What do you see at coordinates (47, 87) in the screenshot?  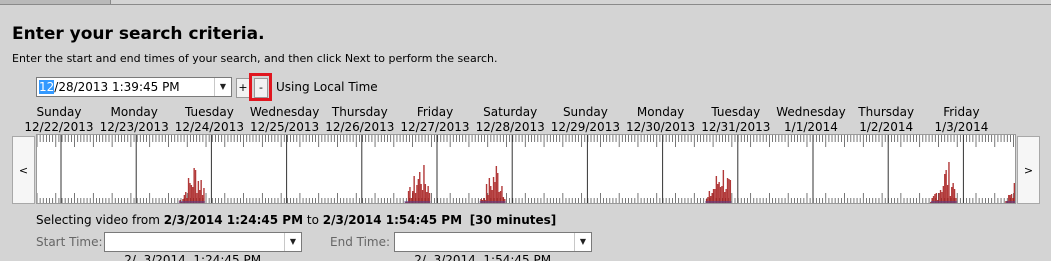 I see `datetime-selected-part: 12` at bounding box center [47, 87].